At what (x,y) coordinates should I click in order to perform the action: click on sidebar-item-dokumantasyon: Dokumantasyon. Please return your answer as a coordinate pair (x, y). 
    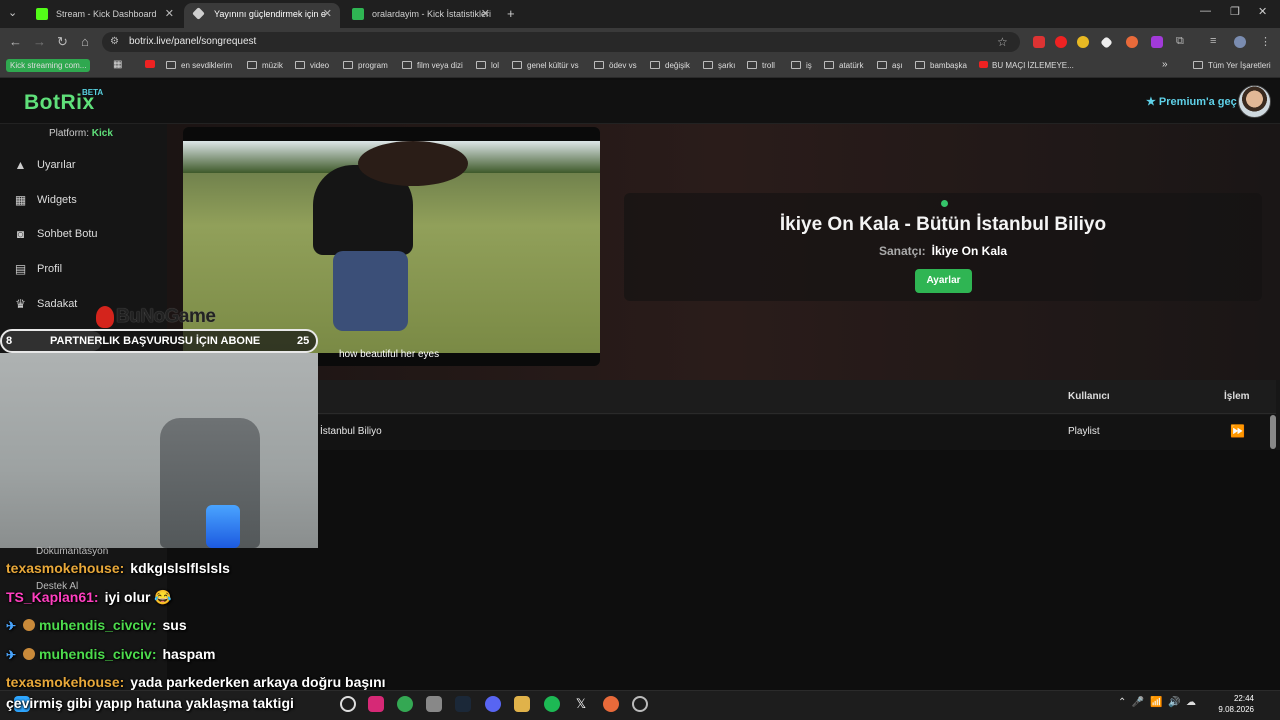
    Looking at the image, I should click on (72, 551).